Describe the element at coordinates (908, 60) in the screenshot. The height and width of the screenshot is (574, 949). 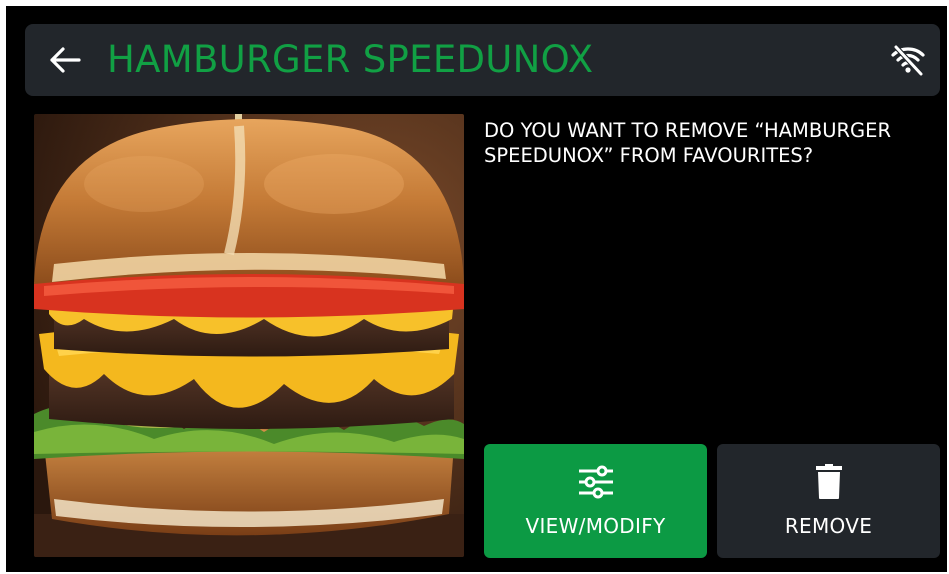
I see `wifi-off-icon` at that location.